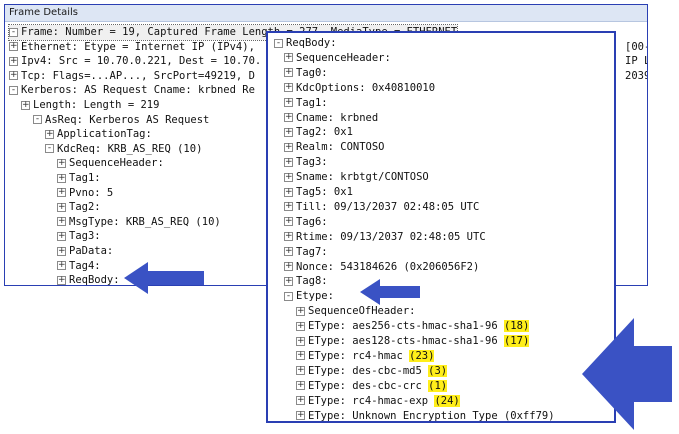 This screenshot has height=434, width=679. I want to click on tree-row: + Nonce: 543184626 (0x206056F2), so click(381, 267).